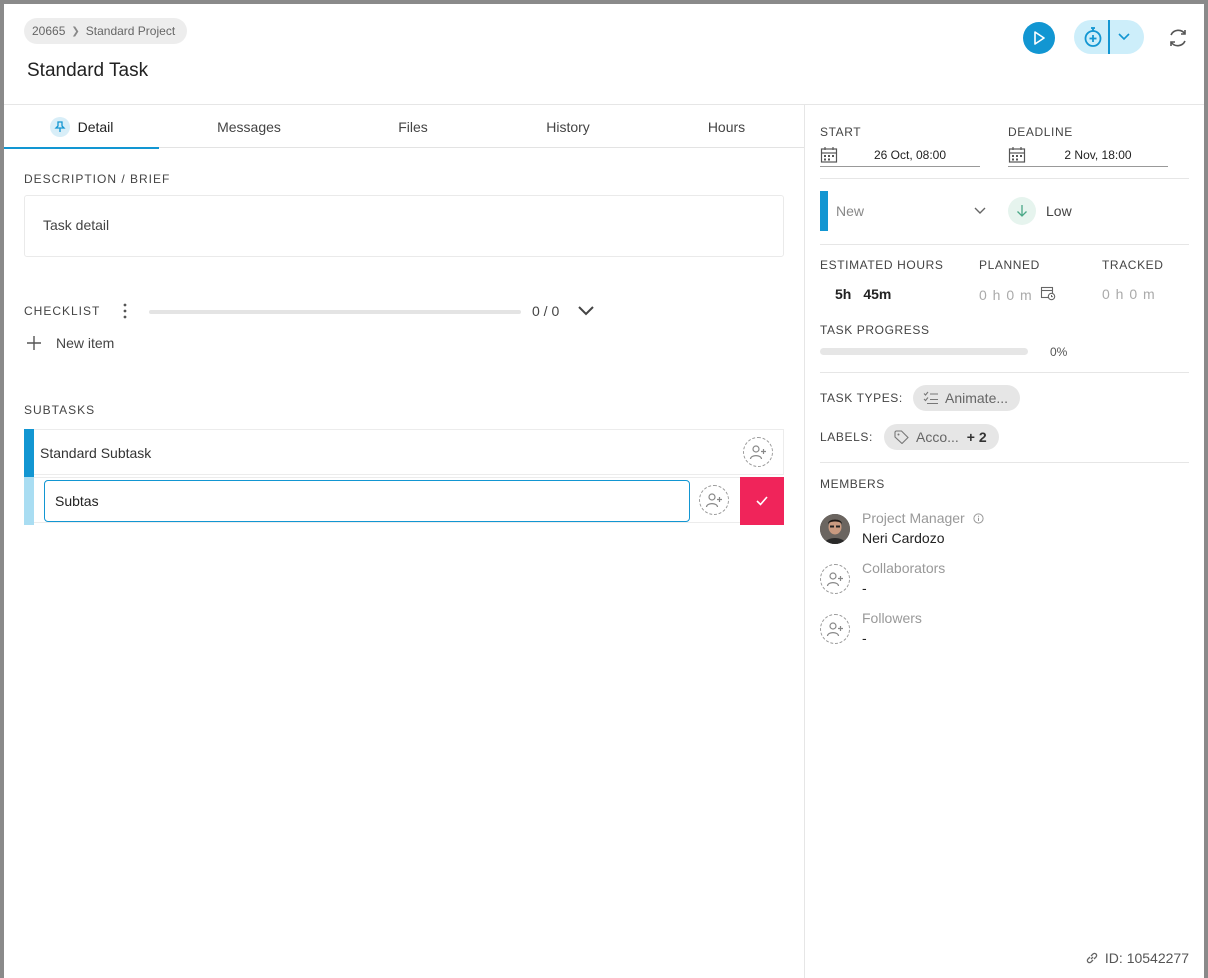 Image resolution: width=1208 pixels, height=978 pixels. What do you see at coordinates (843, 294) in the screenshot?
I see `estimated-hours-value: 5h` at bounding box center [843, 294].